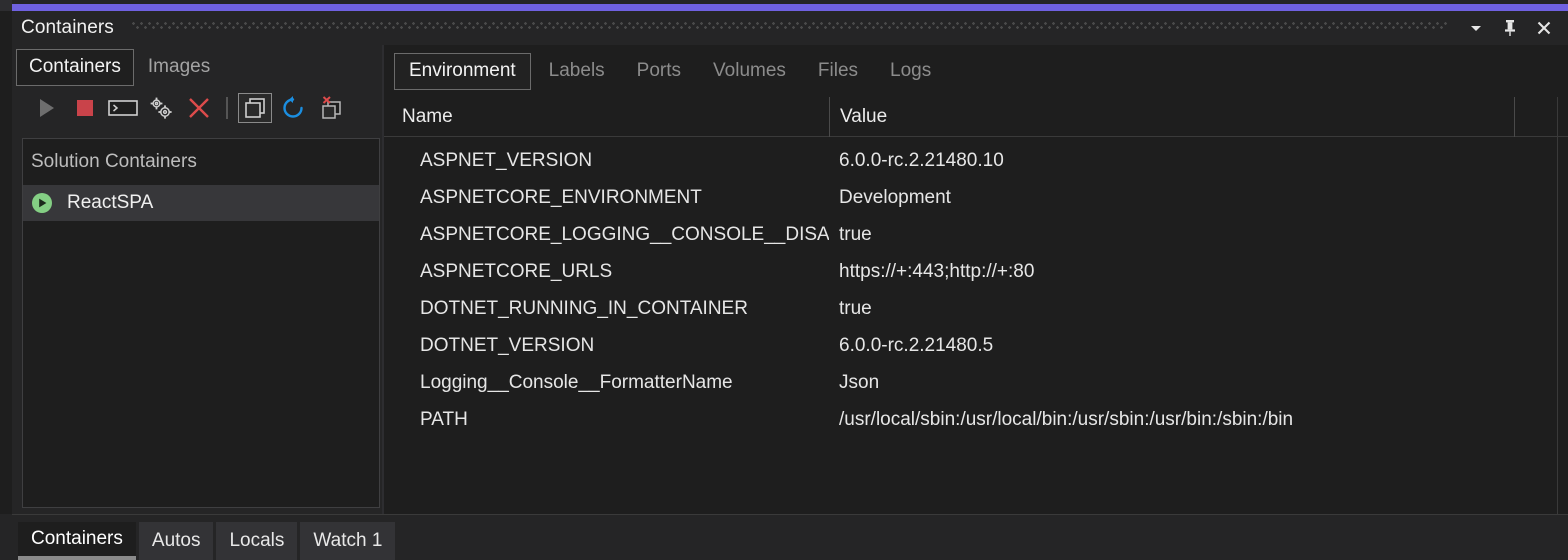  Describe the element at coordinates (255, 108) in the screenshot. I see `view-containers-button` at that location.